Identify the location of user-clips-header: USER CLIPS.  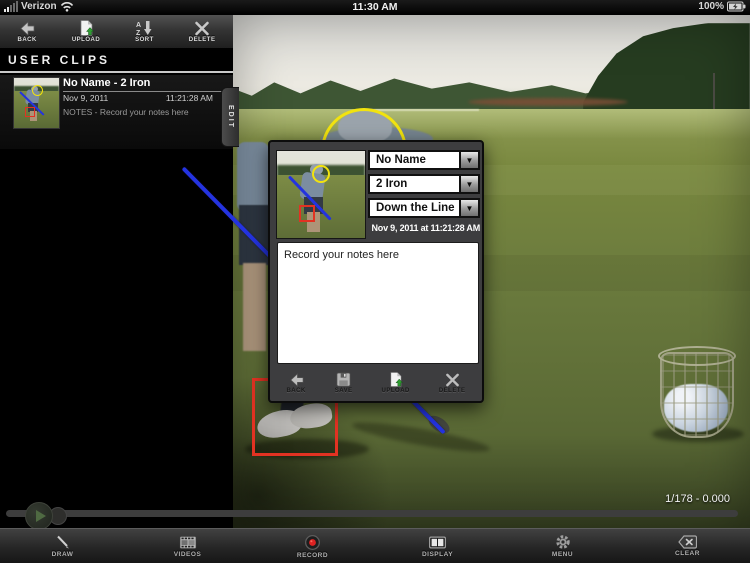
(116, 61).